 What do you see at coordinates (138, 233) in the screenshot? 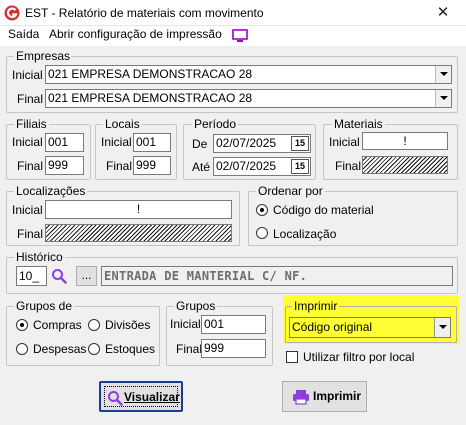
I see `localizacao-final-input` at bounding box center [138, 233].